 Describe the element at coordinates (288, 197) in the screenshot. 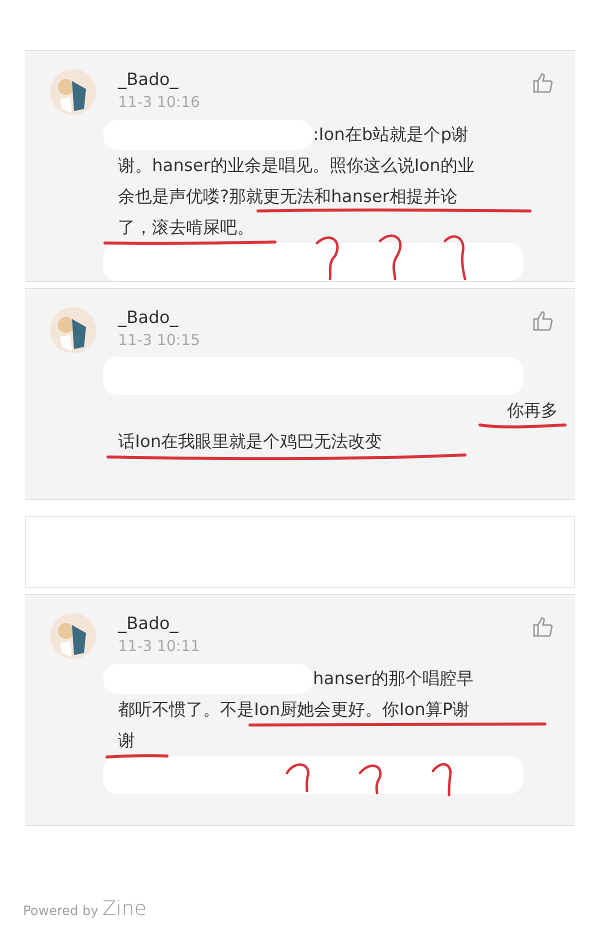

I see `comment-text: 余也是声优喽?那就更无法和hanser相提并论` at that location.